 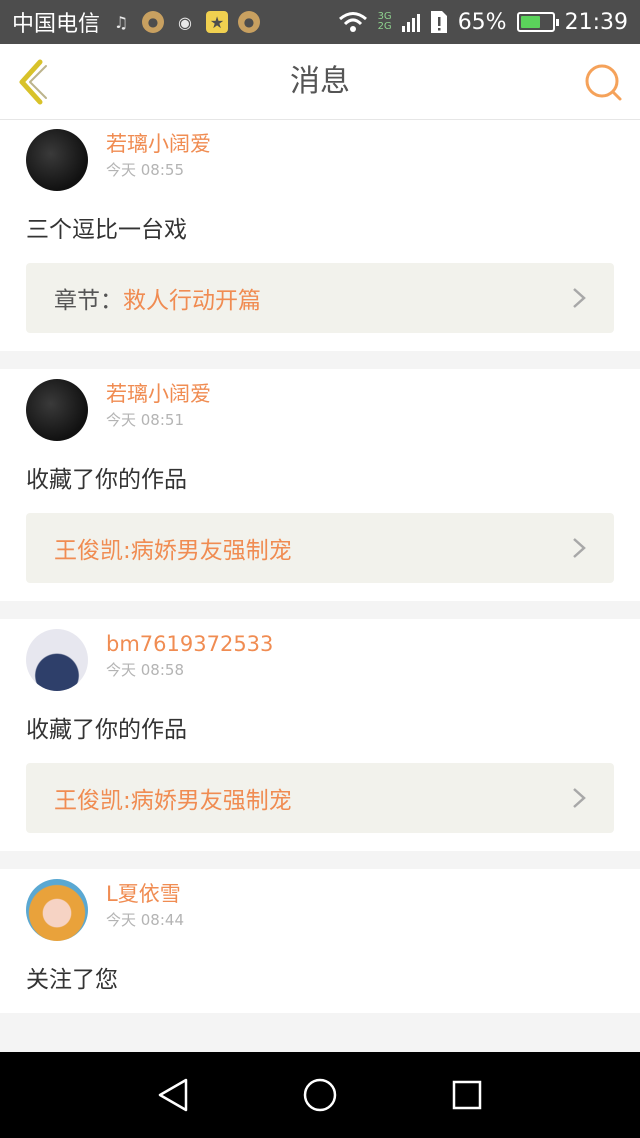 I want to click on user-meta: L夏依雪 今天 08:44, so click(x=145, y=905).